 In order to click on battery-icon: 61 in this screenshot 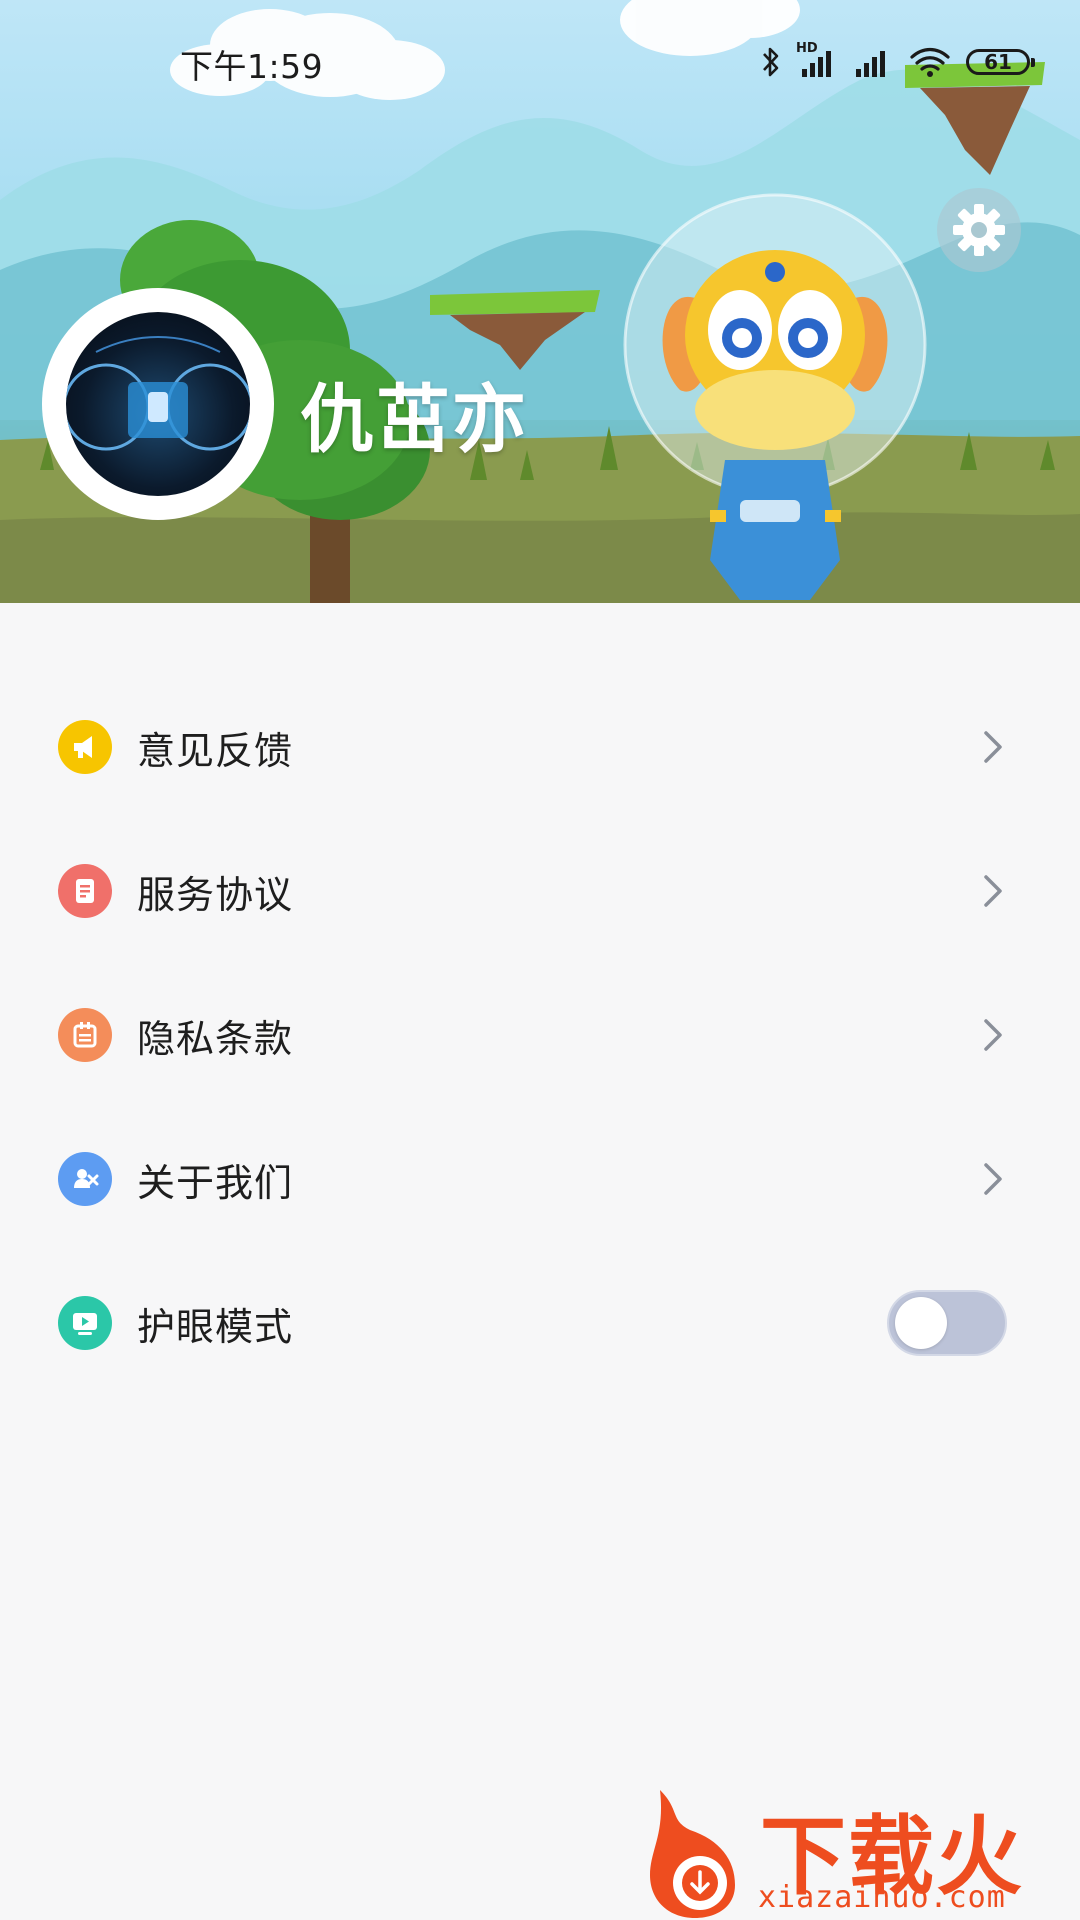, I will do `click(1000, 62)`.